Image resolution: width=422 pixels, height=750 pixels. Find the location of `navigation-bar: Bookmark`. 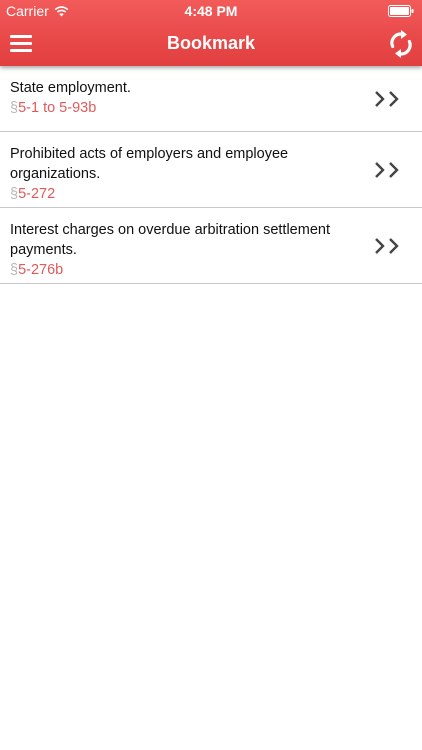

navigation-bar: Bookmark is located at coordinates (211, 44).